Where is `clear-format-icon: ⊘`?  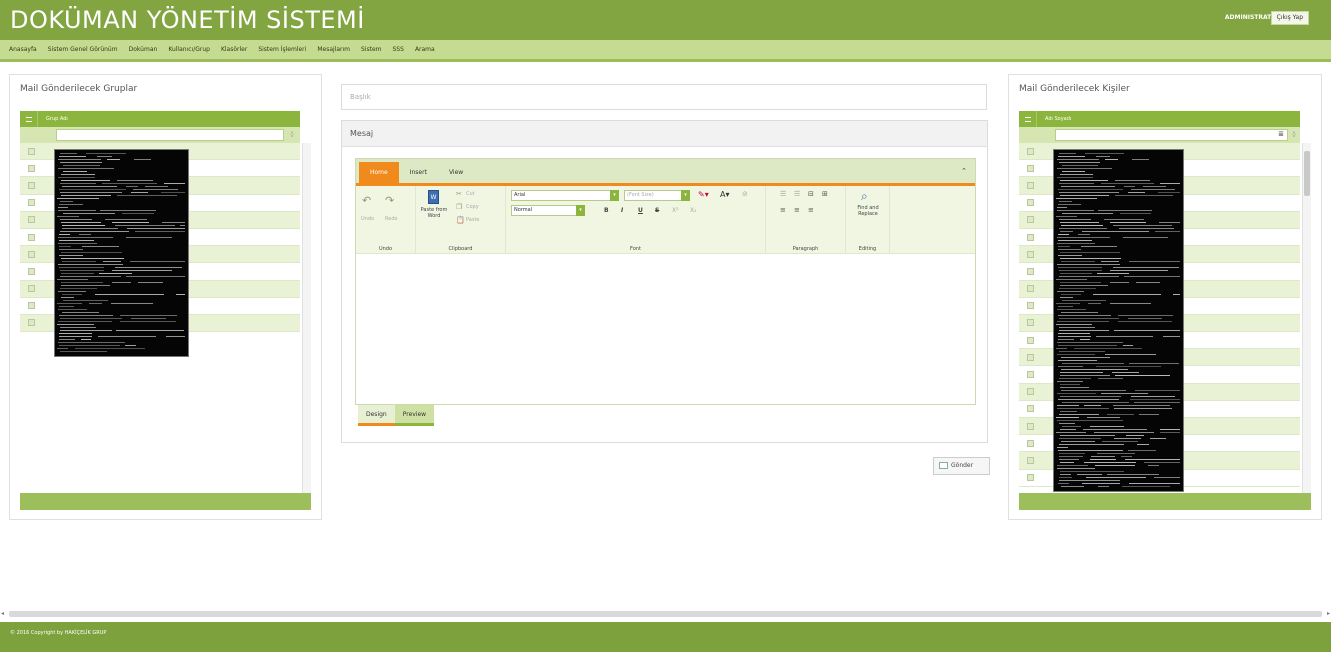
clear-format-icon: ⊘ is located at coordinates (745, 194).